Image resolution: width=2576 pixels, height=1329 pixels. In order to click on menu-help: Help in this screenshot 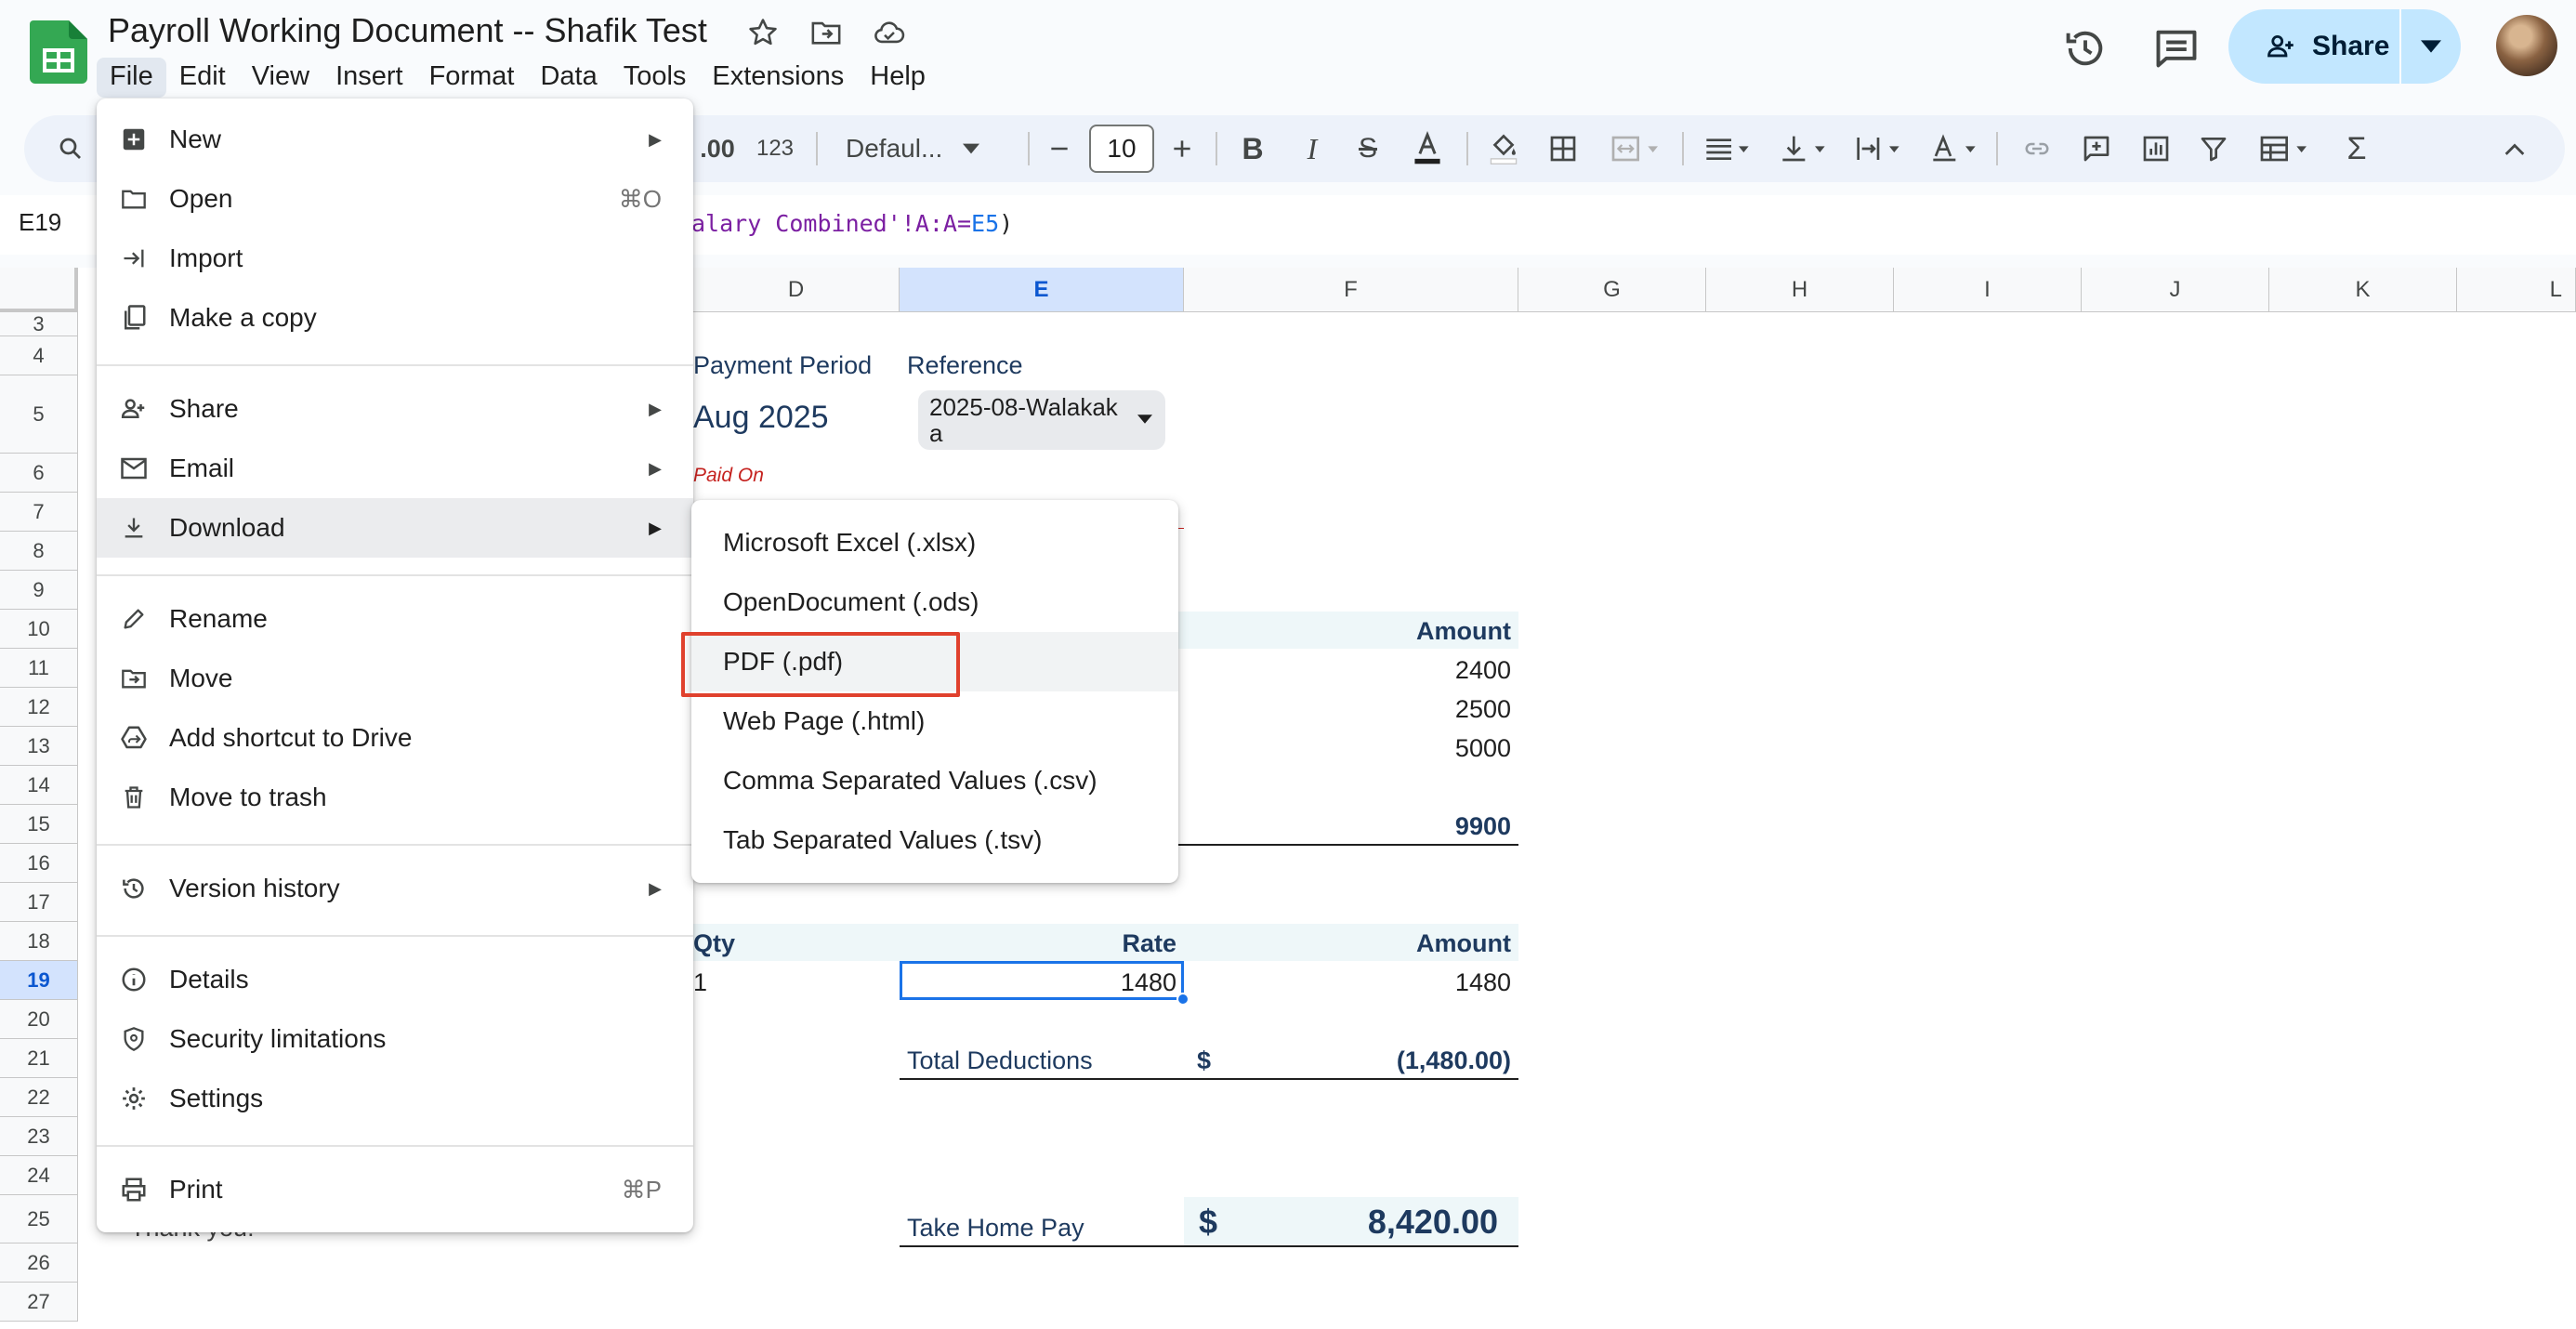, I will do `click(898, 78)`.